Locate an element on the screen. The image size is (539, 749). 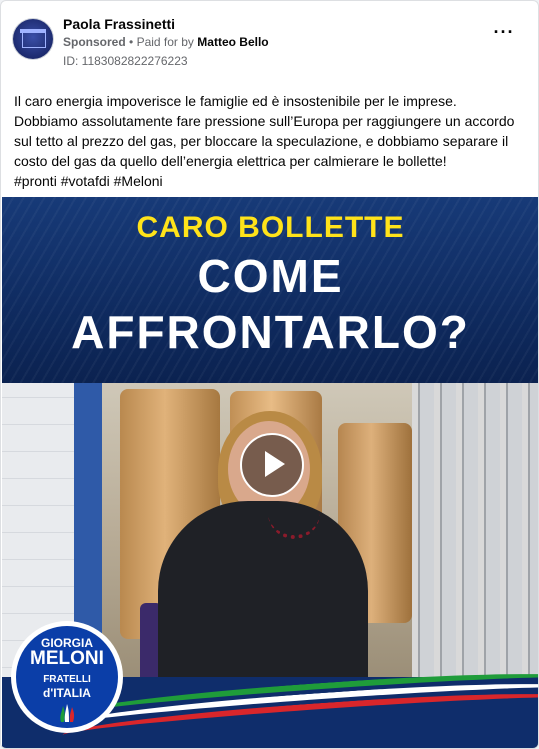
page-avatar is located at coordinates (33, 39).